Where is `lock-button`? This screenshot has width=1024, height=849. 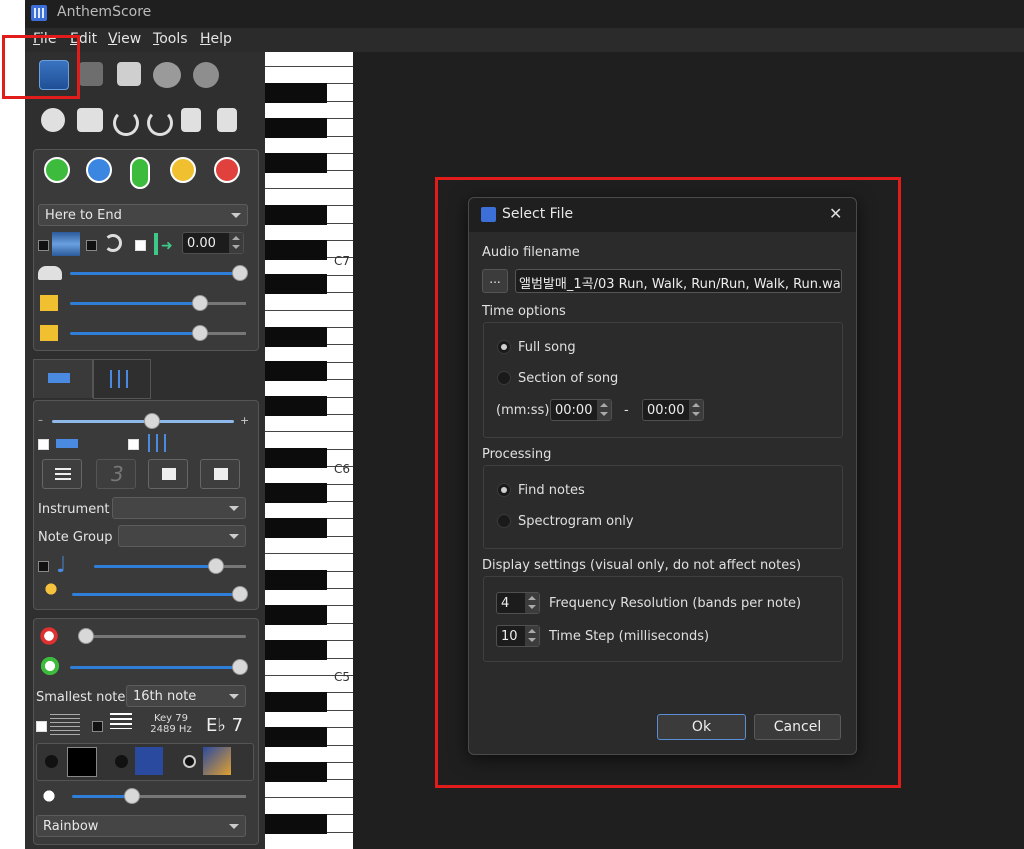 lock-button is located at coordinates (168, 474).